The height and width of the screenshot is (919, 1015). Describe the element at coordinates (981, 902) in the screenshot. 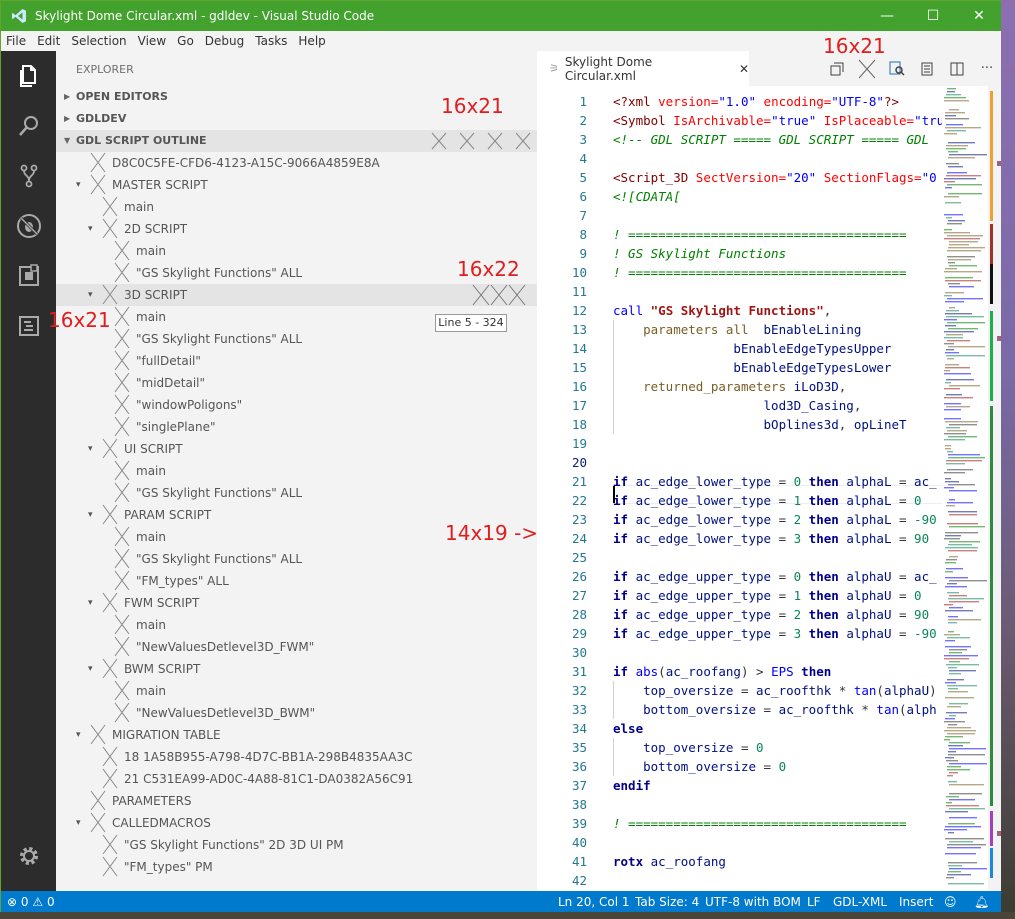

I see `notifications-bell-icon: 🔔︎` at that location.